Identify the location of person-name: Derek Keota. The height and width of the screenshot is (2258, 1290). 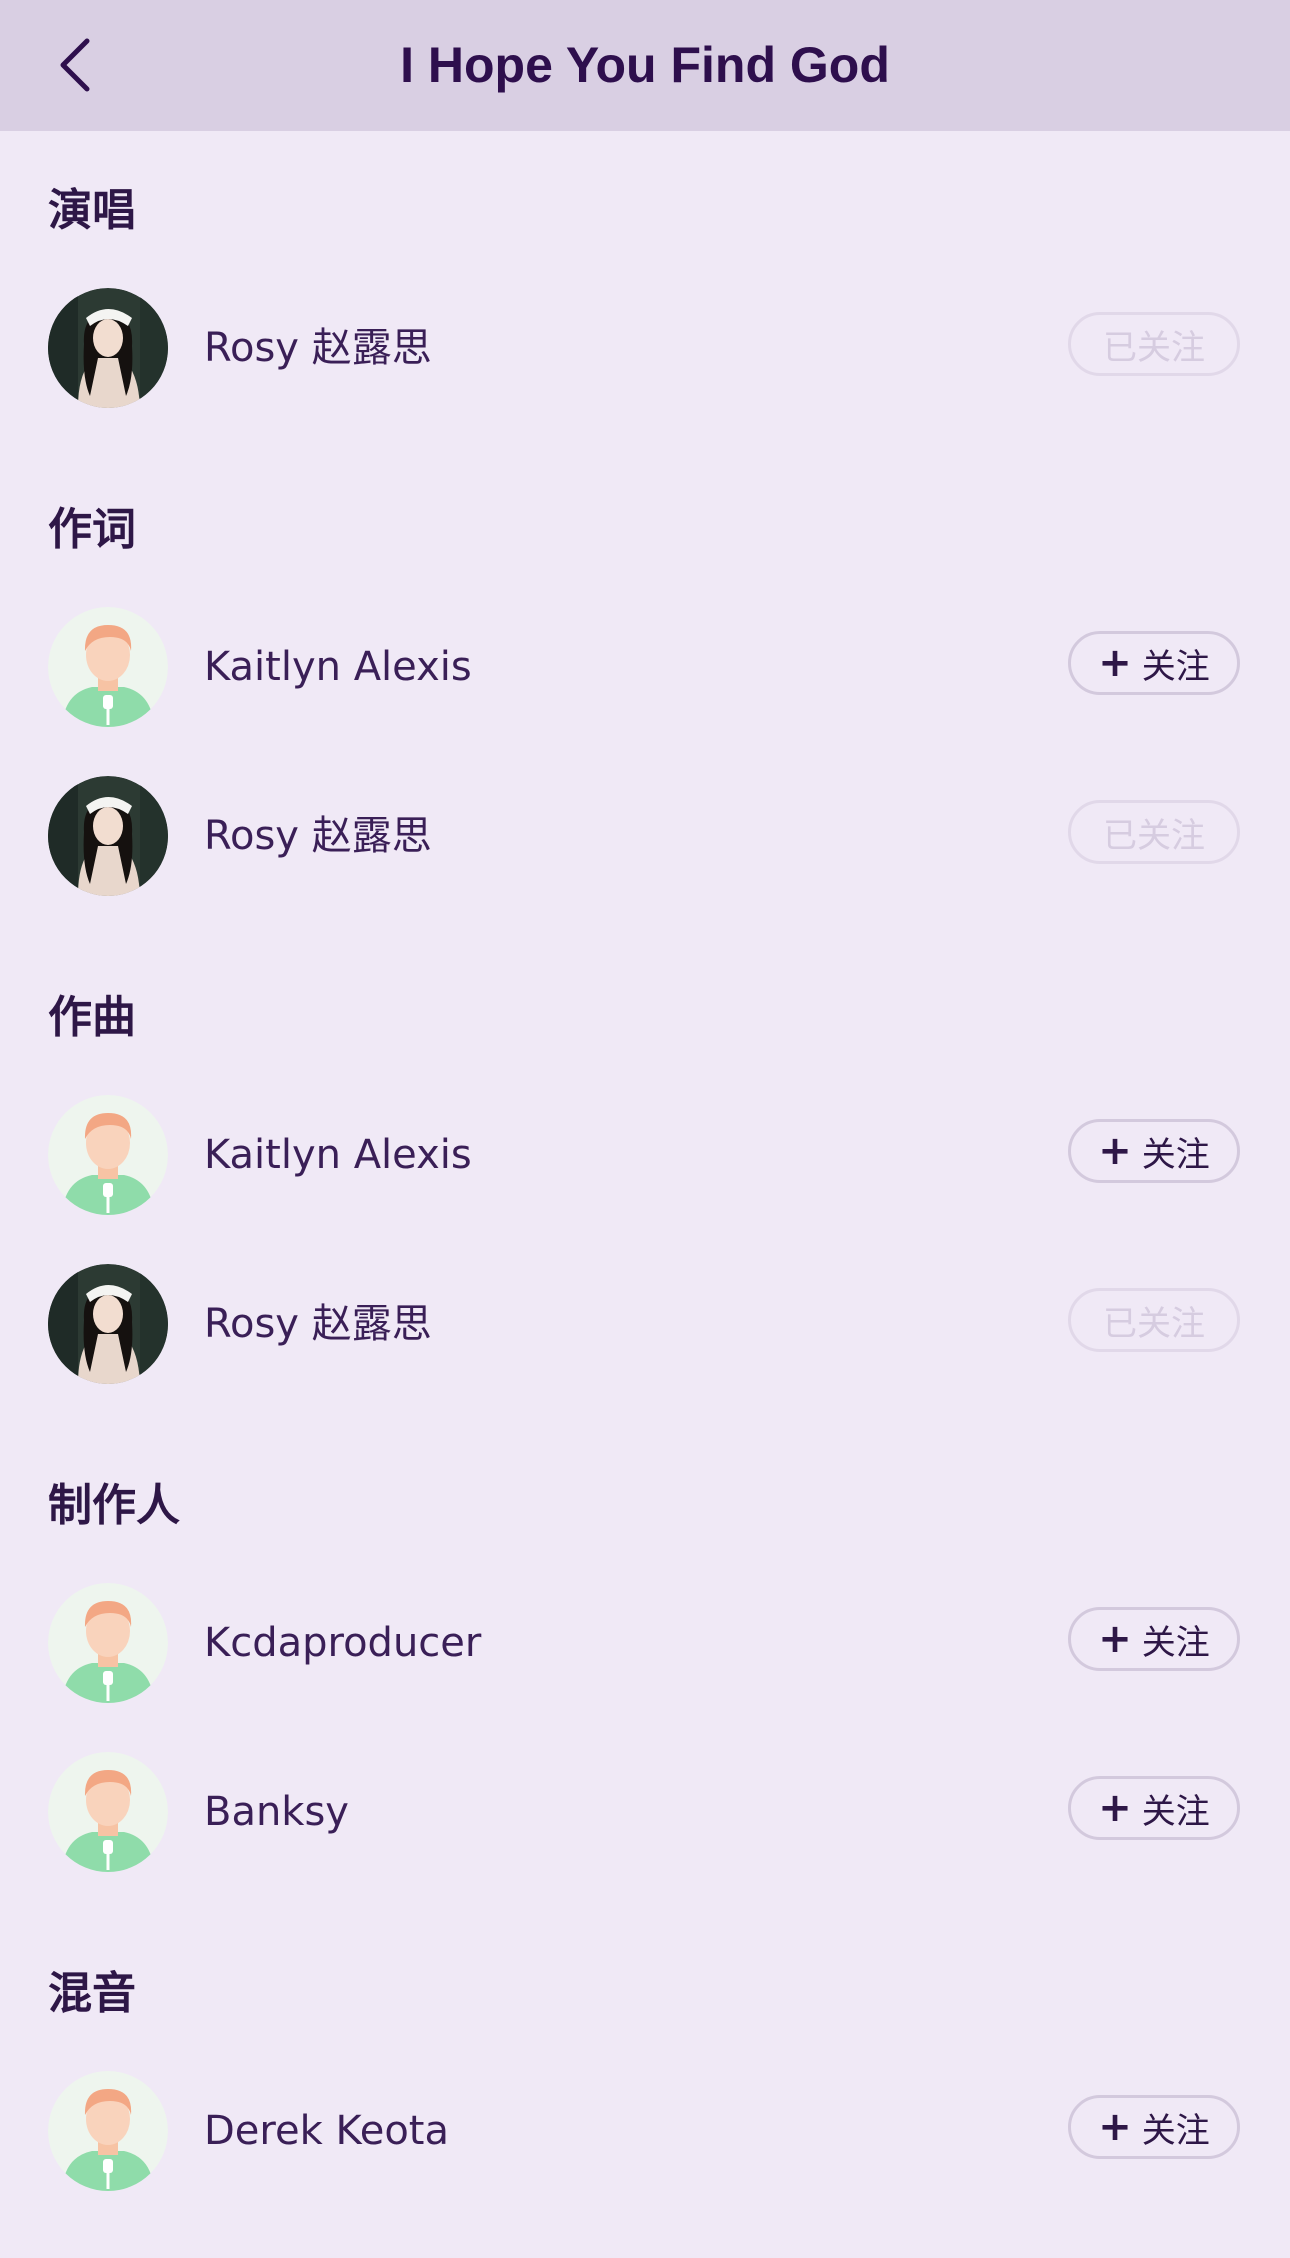
(326, 2131).